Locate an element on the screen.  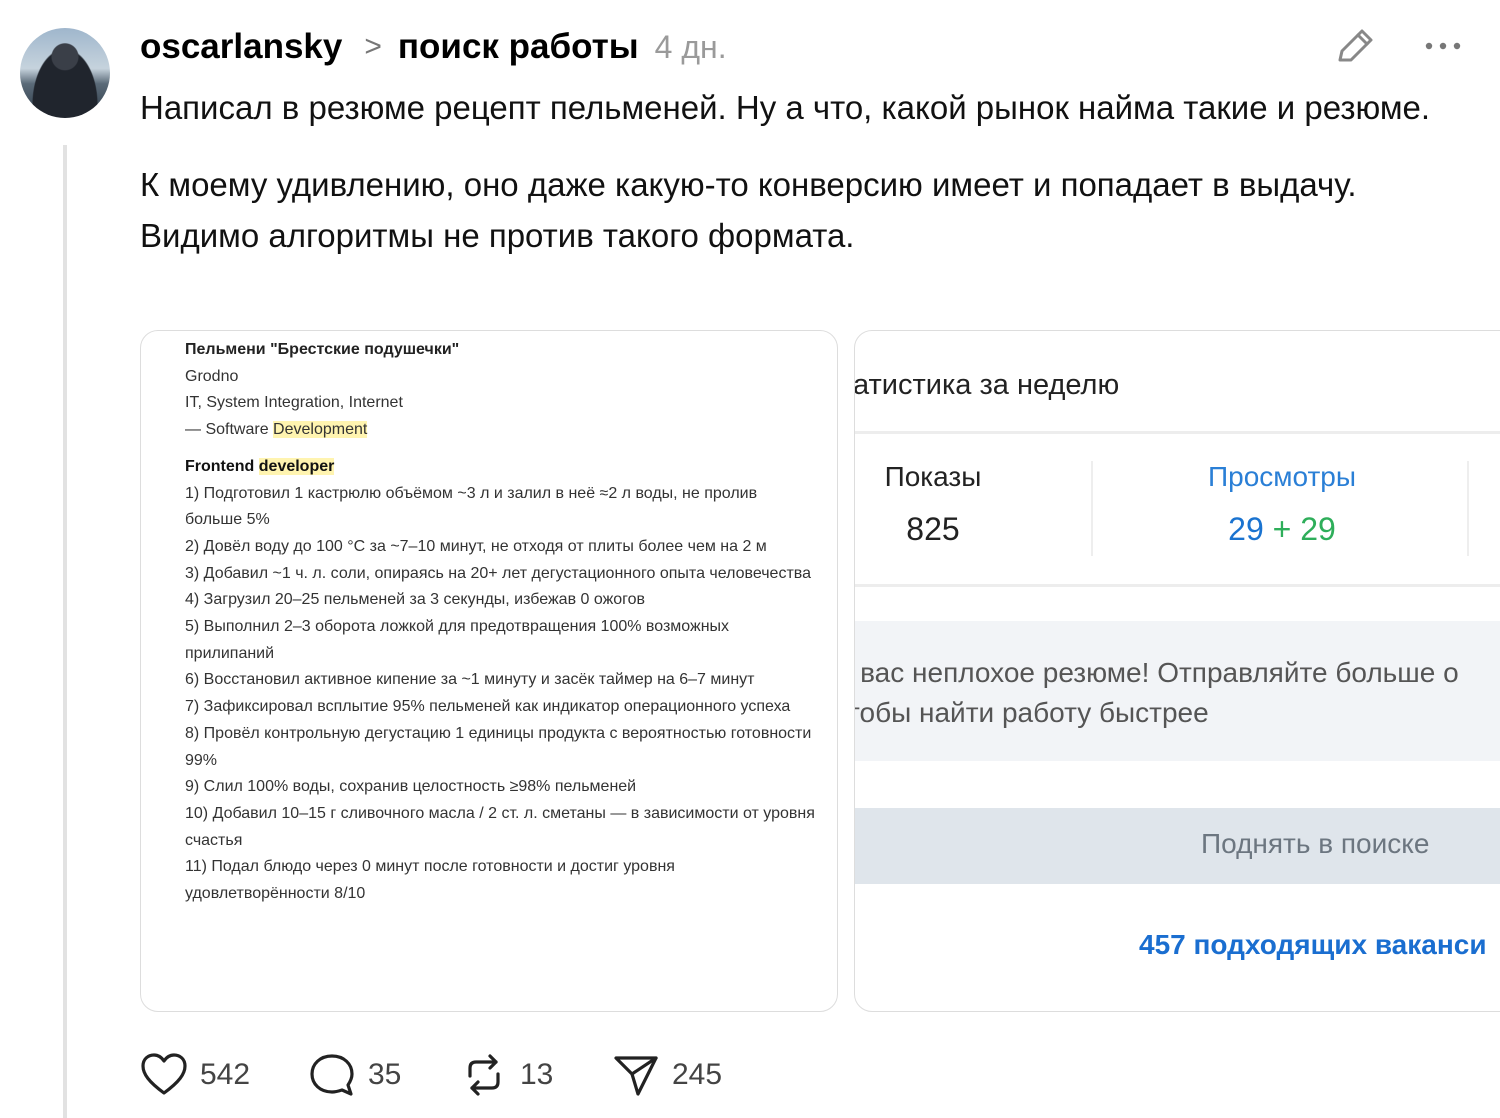
views-plus: + is located at coordinates (1282, 529).